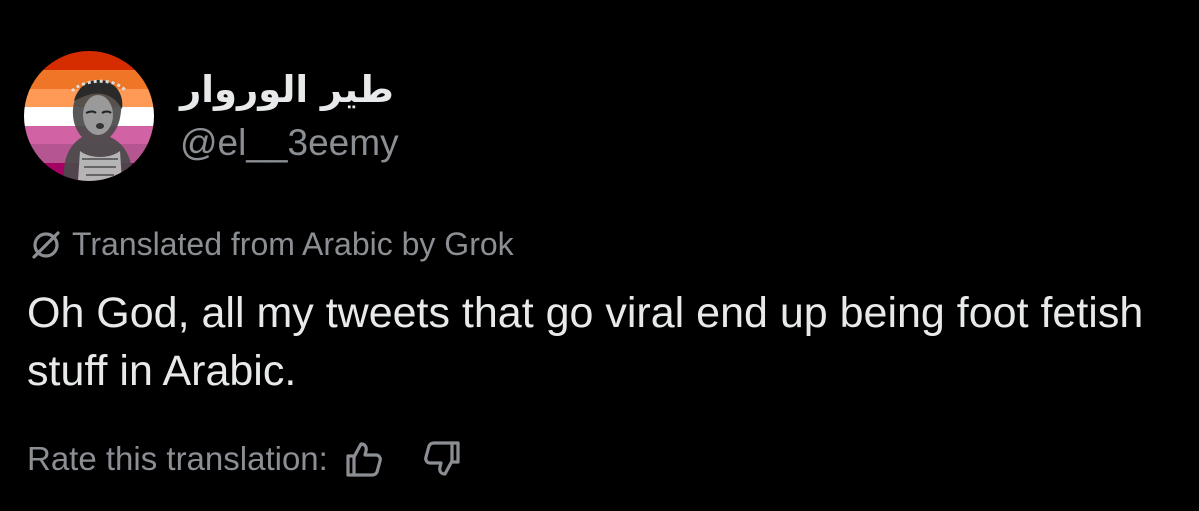 The height and width of the screenshot is (511, 1199). I want to click on tweet-header: طير الوروار @el__3eemy, so click(211, 116).